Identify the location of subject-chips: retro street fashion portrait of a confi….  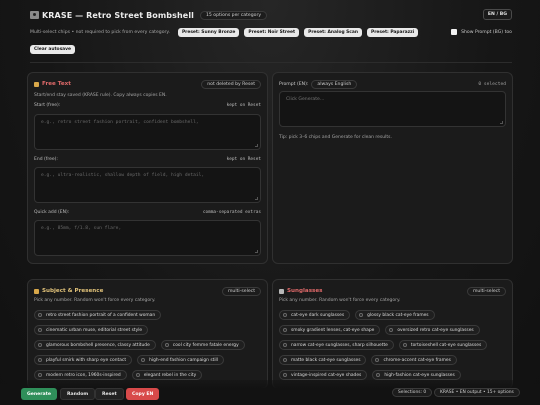
(147, 347).